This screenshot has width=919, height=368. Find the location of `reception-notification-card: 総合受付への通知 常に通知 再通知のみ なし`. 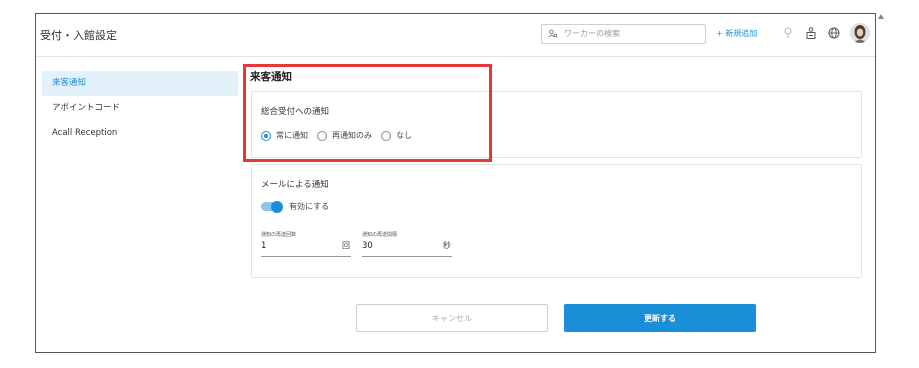

reception-notification-card: 総合受付への通知 常に通知 再通知のみ なし is located at coordinates (556, 124).